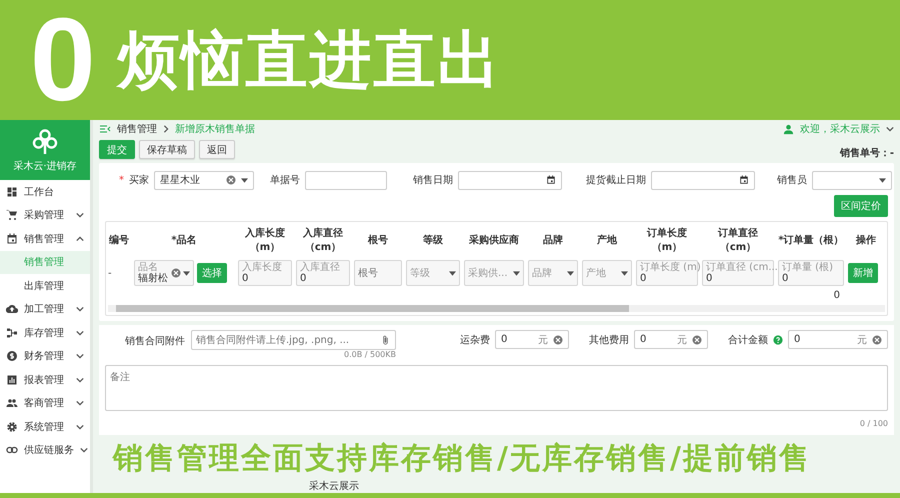 The image size is (900, 498). Describe the element at coordinates (12, 426) in the screenshot. I see `settings-icon` at that location.